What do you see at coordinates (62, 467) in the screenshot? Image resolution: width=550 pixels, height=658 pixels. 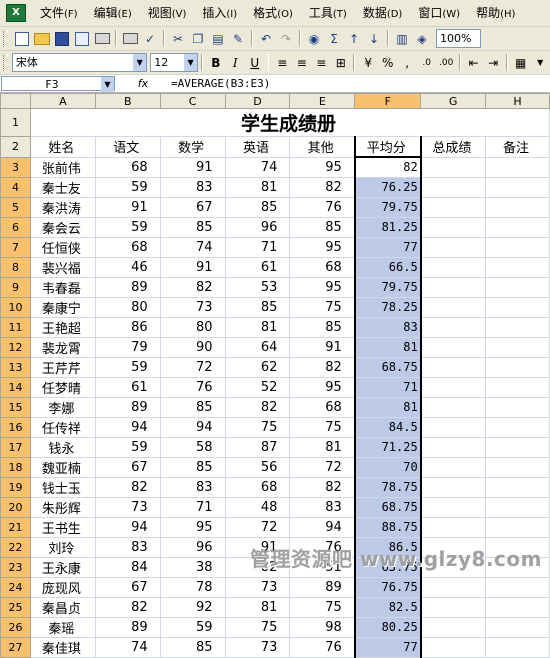 I see `student-name-cell: 魏亚楠` at bounding box center [62, 467].